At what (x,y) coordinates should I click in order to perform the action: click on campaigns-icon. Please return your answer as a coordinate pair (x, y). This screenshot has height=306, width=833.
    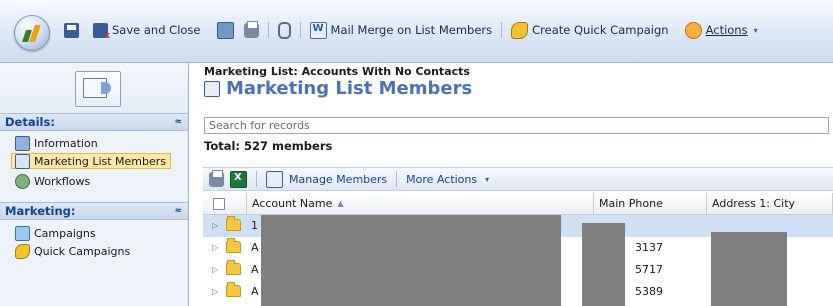
    Looking at the image, I should click on (22, 233).